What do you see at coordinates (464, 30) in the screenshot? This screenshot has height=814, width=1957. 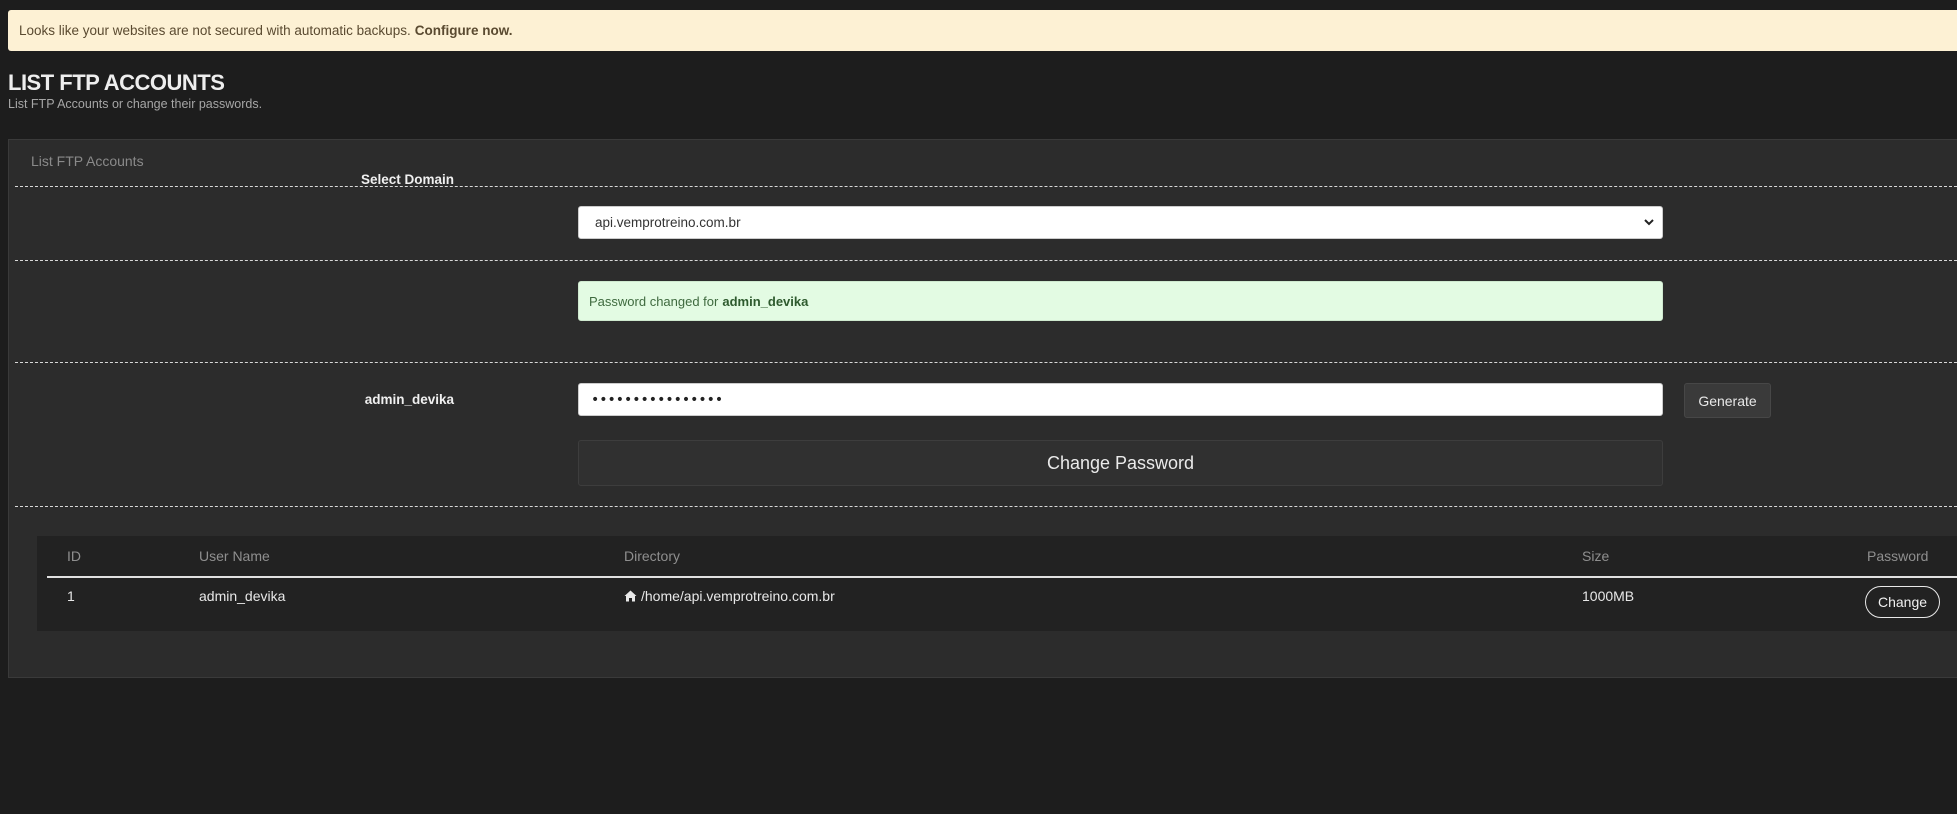 I see `configure-now-link: Configure now.` at bounding box center [464, 30].